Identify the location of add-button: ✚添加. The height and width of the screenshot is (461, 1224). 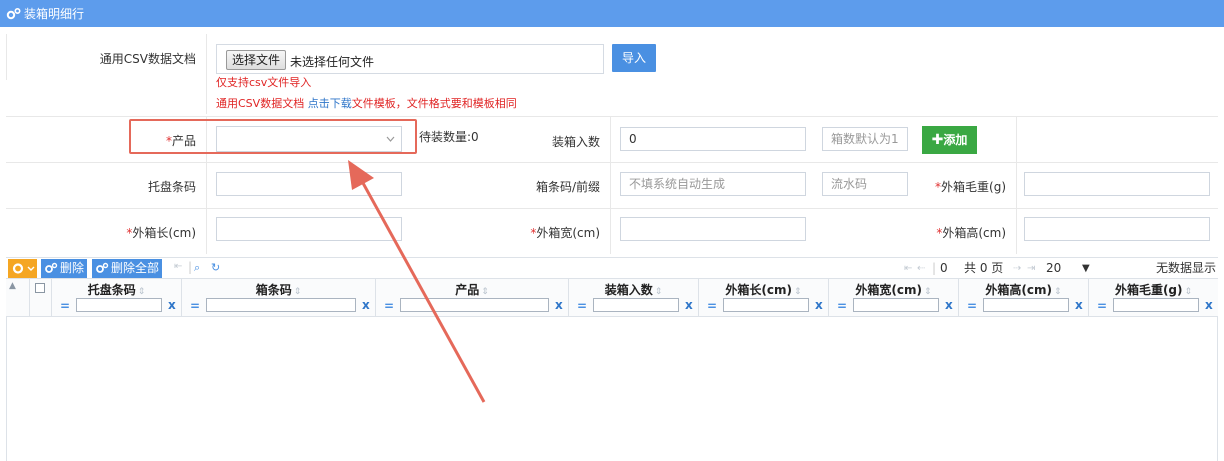
(949, 140).